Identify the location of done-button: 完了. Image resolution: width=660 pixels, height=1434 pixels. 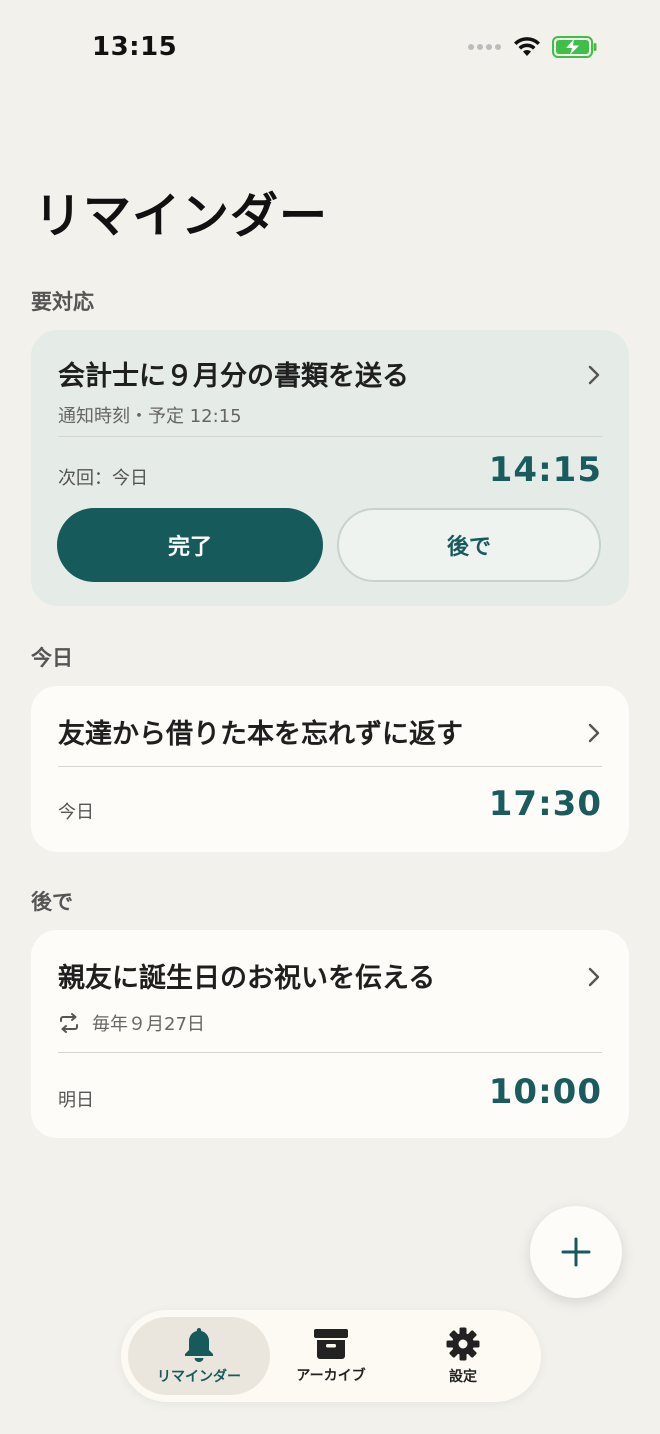
(190, 545).